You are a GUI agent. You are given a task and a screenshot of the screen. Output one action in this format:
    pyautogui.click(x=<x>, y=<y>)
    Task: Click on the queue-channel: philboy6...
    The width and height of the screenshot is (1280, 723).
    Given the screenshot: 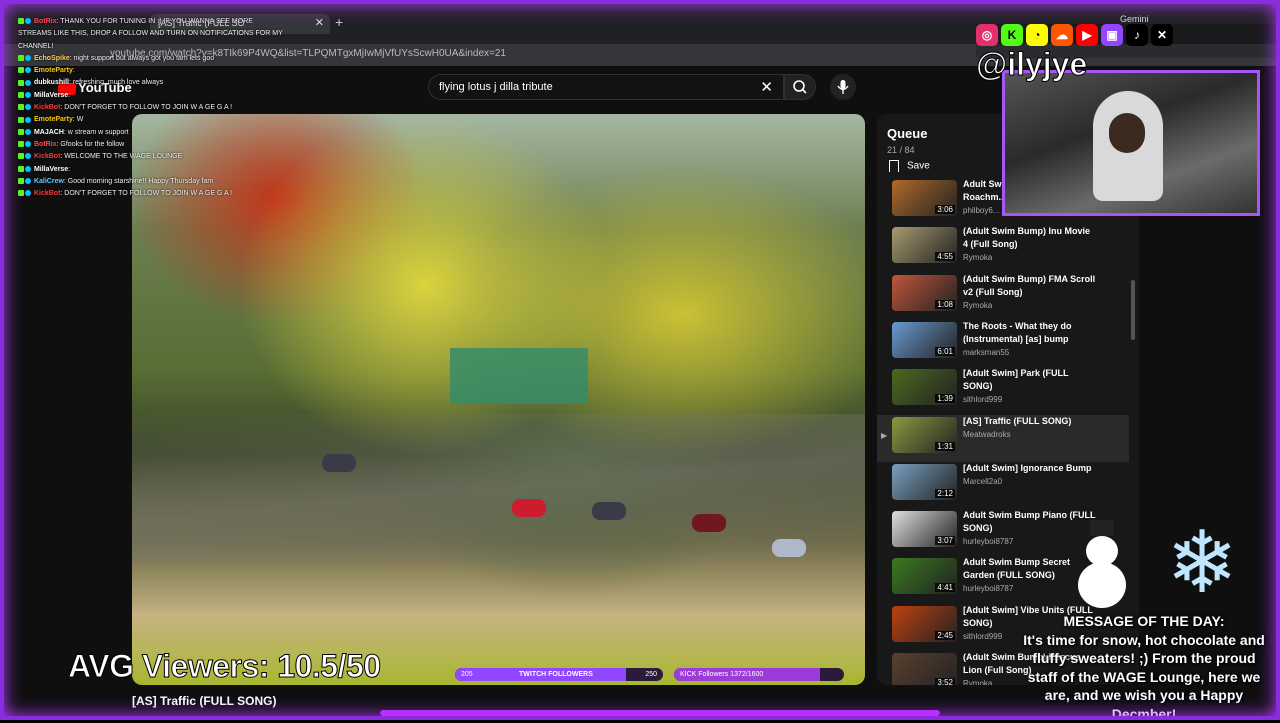 What is the action you would take?
    pyautogui.click(x=981, y=210)
    